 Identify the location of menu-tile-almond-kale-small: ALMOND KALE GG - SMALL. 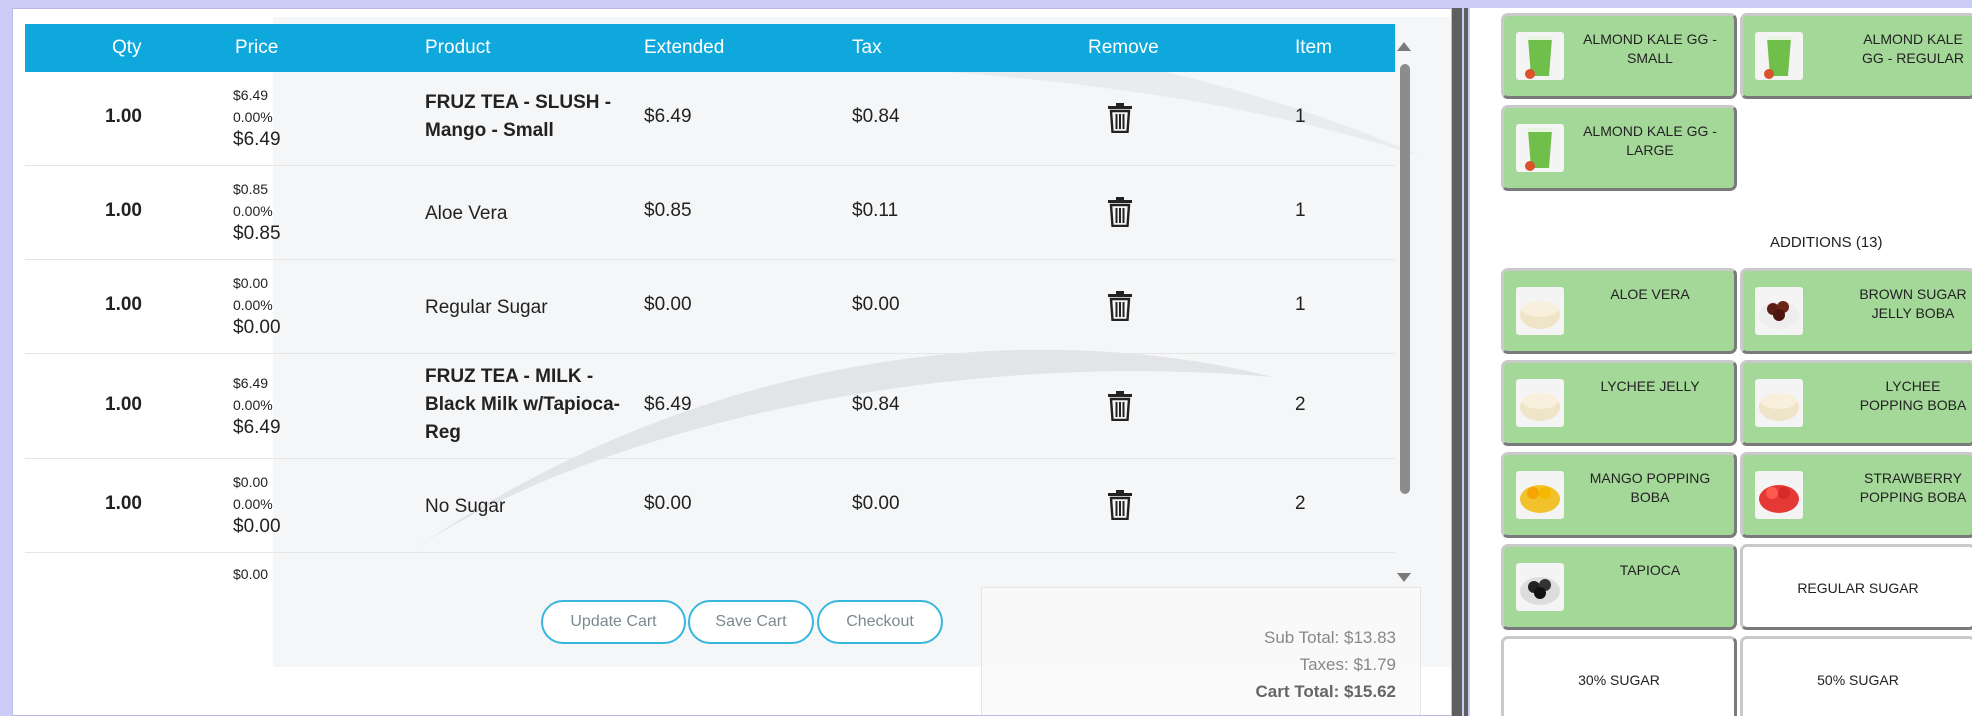
(1619, 56).